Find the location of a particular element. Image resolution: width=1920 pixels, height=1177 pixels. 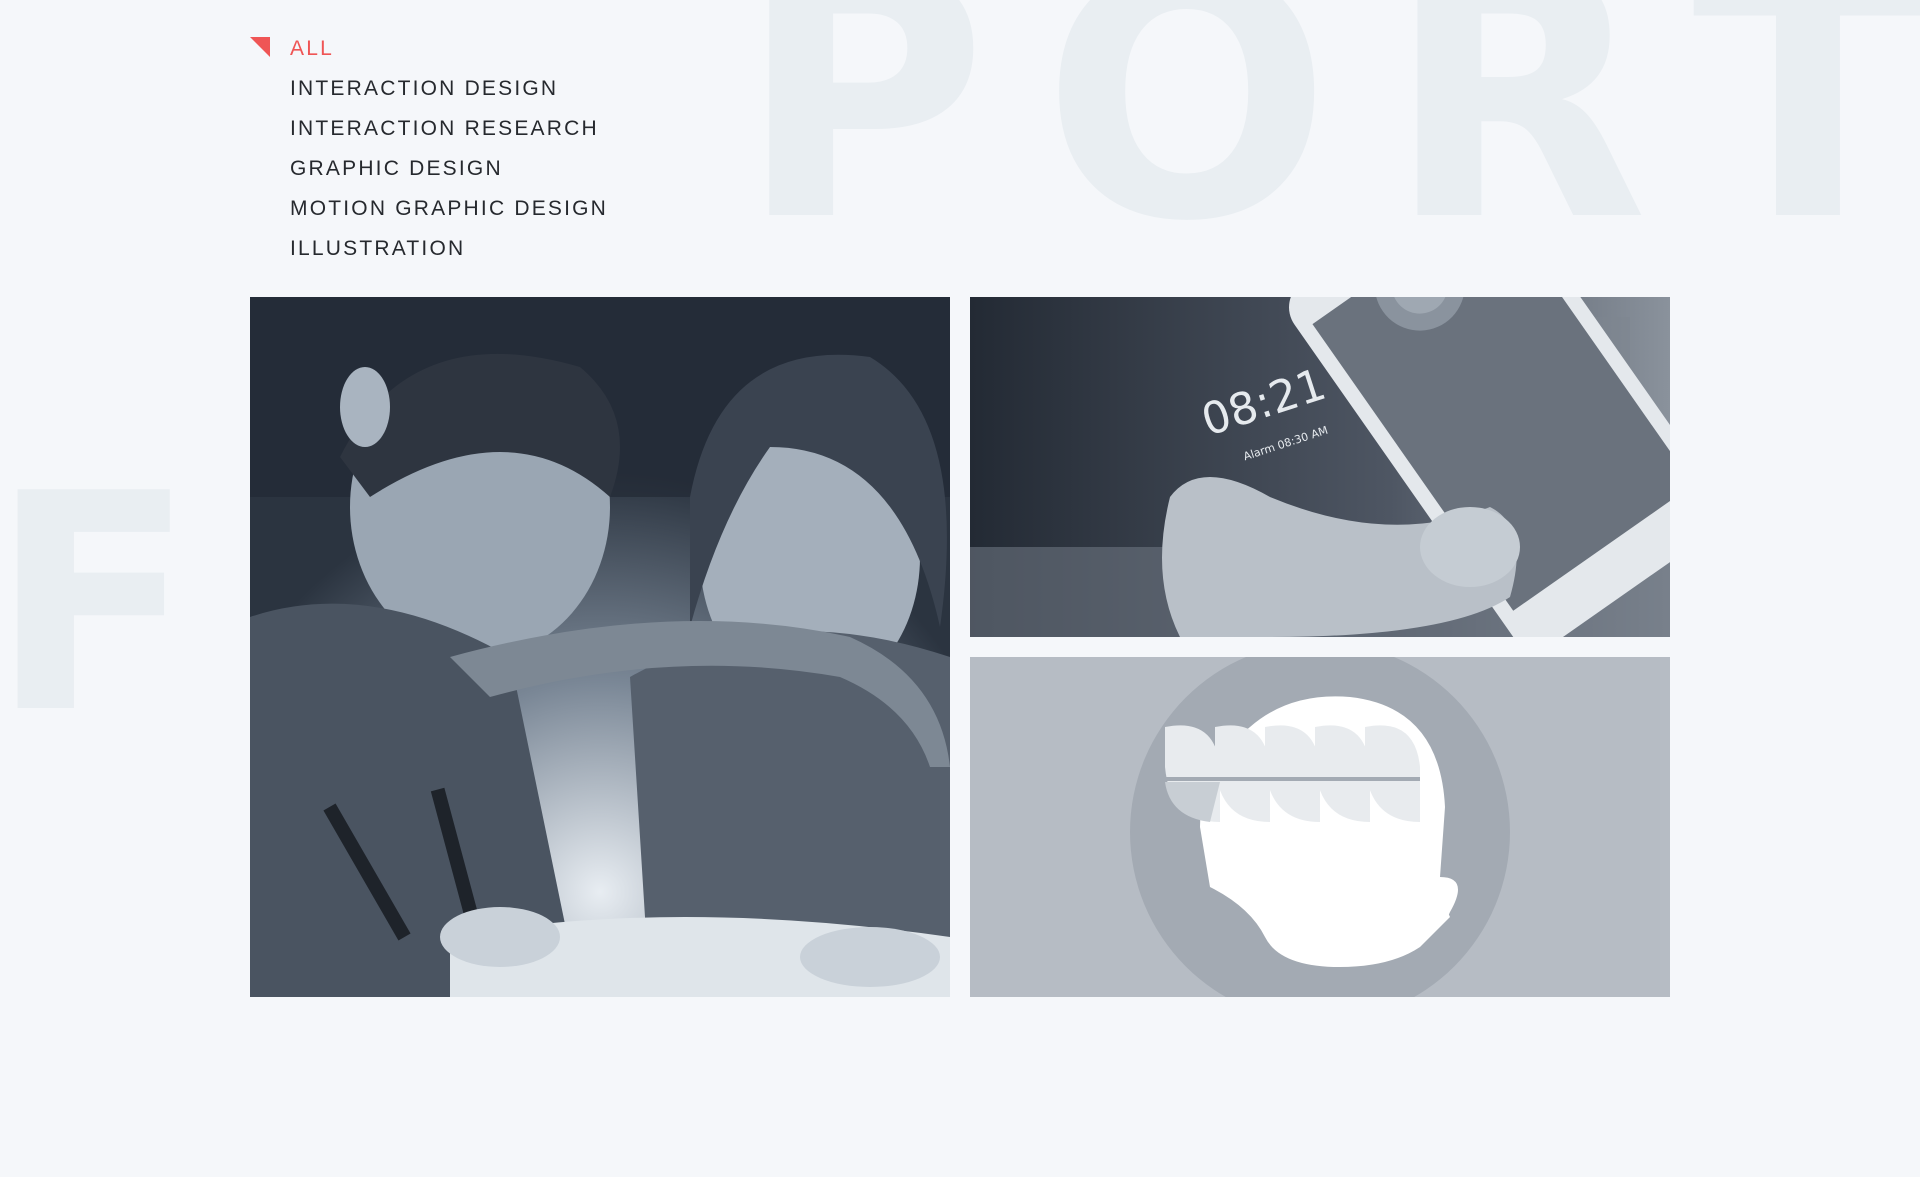

filter-all: ALL is located at coordinates (429, 54).